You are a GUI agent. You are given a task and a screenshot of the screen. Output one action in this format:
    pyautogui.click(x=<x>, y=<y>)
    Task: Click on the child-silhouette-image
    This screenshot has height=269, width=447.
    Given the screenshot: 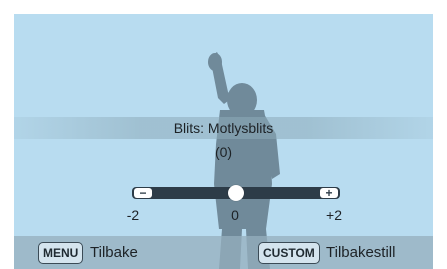 What is the action you would take?
    pyautogui.click(x=244, y=160)
    